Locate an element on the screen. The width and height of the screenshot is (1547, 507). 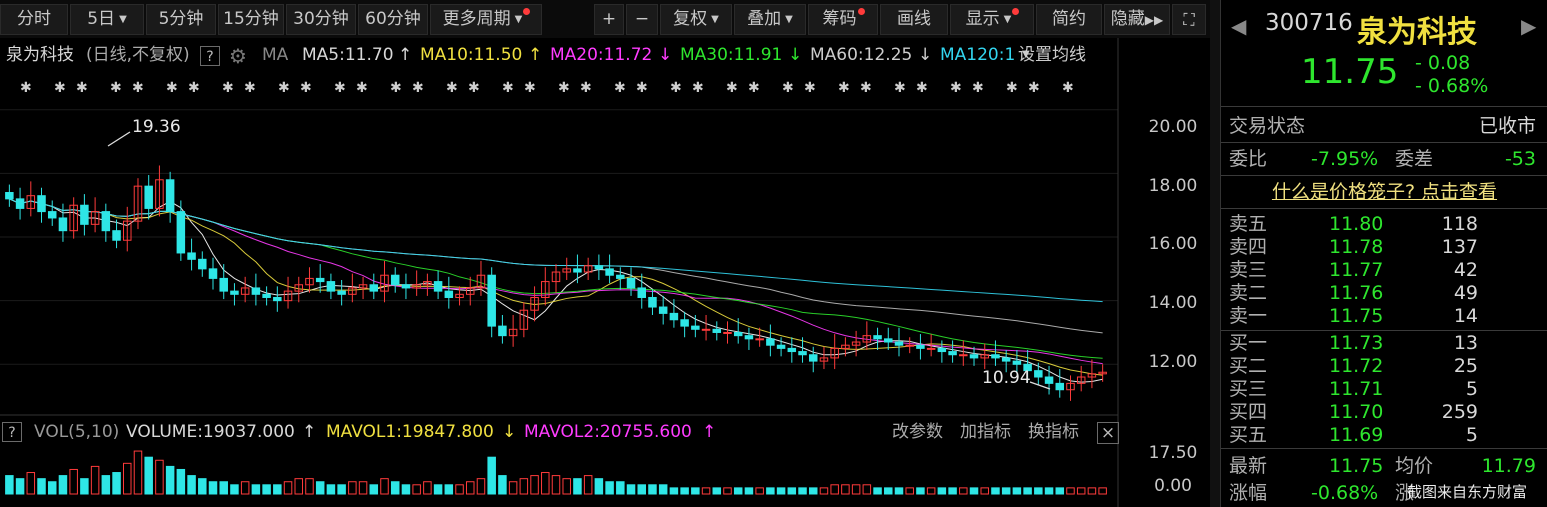
switch-indicator-button: 换指标 is located at coordinates (1053, 432).